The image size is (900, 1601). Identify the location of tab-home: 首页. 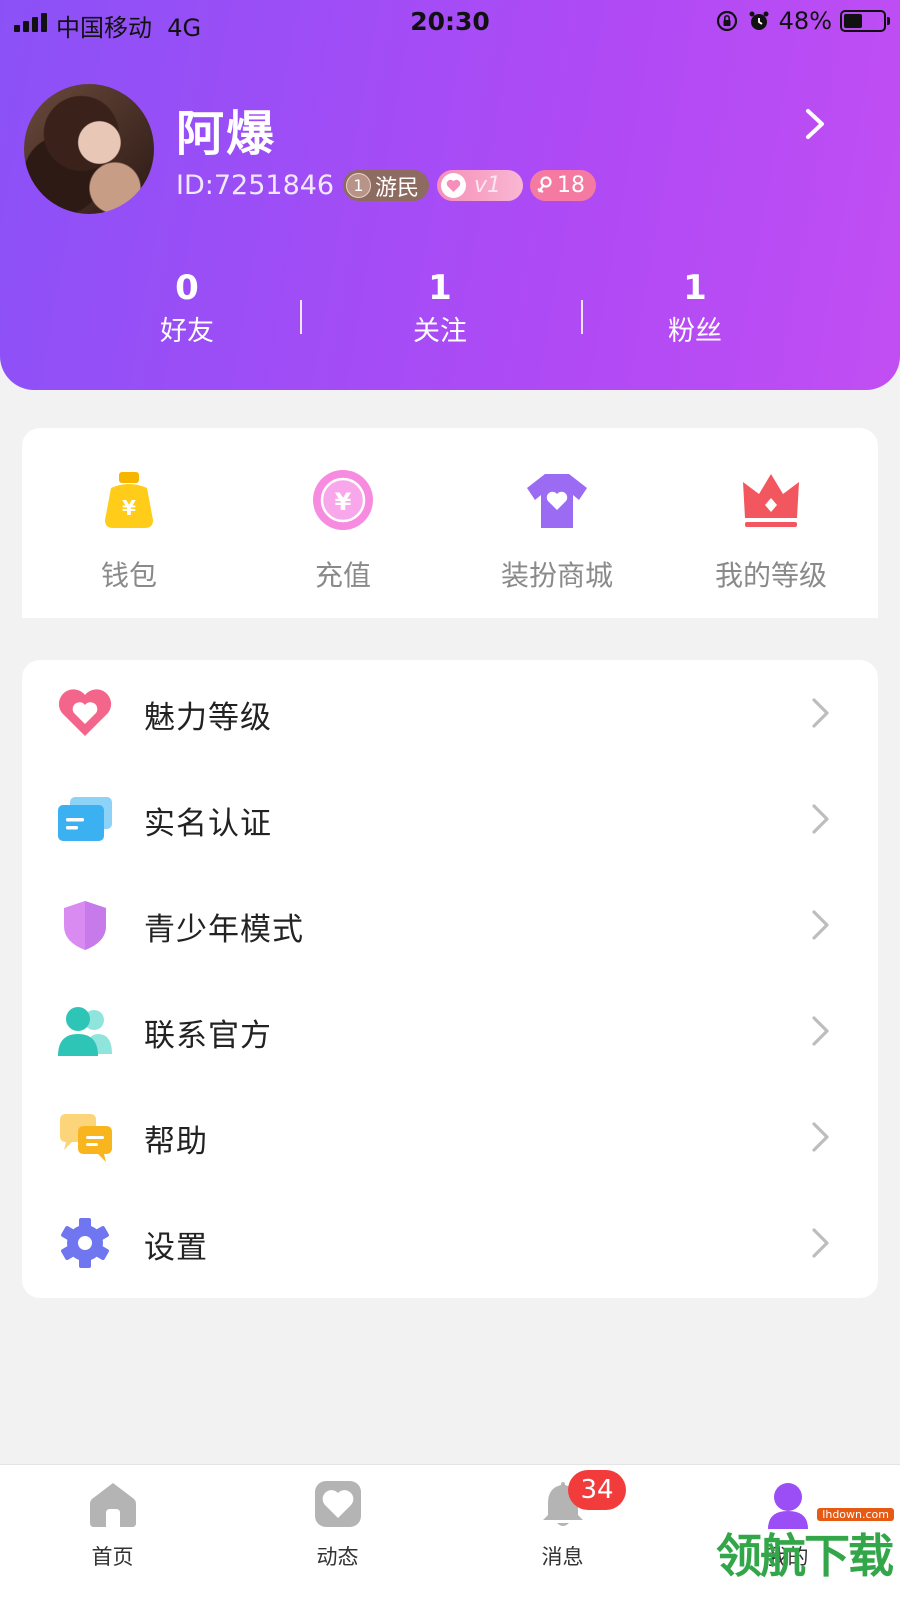
(112, 1533).